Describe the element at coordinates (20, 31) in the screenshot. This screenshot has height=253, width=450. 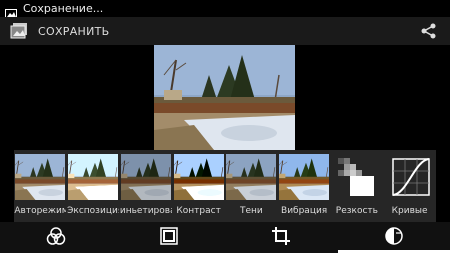
I see `photos-icon` at that location.